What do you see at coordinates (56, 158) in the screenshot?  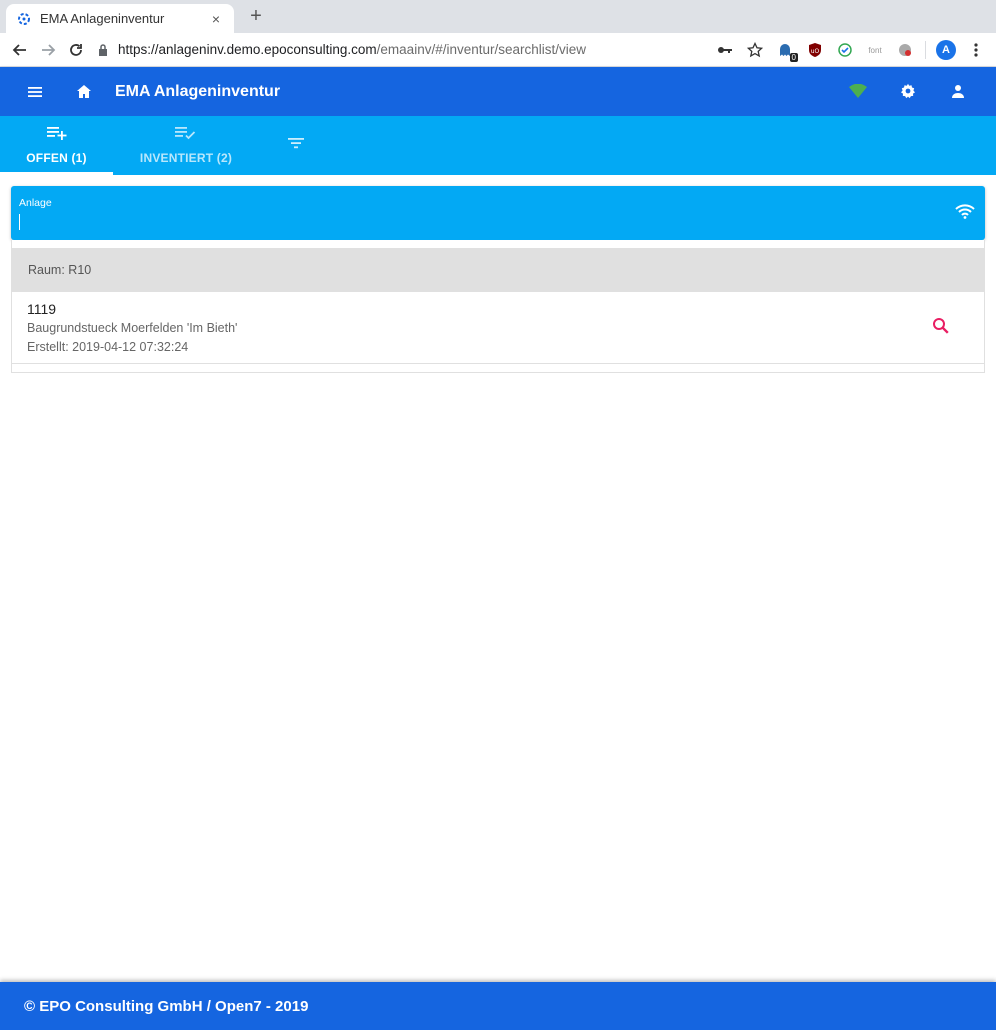 I see `tab-offen-label: OFFEN (1)` at bounding box center [56, 158].